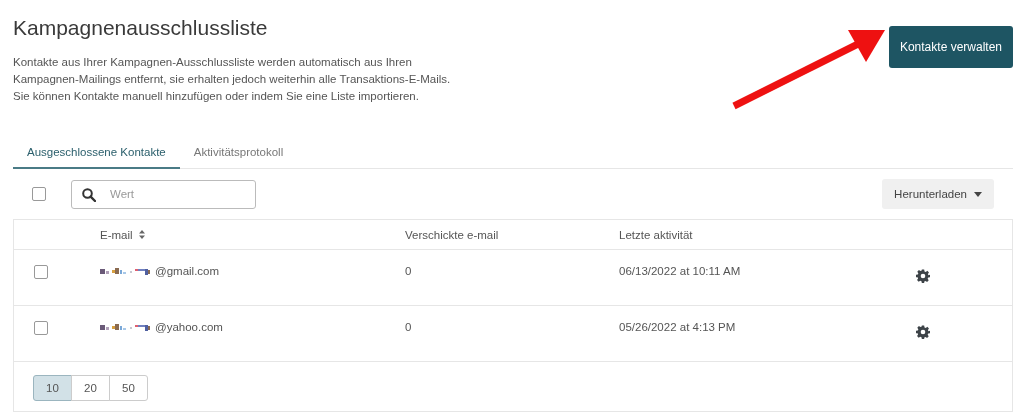 The width and height of the screenshot is (1024, 420). I want to click on column-header: Verschickte e-mail, so click(452, 234).